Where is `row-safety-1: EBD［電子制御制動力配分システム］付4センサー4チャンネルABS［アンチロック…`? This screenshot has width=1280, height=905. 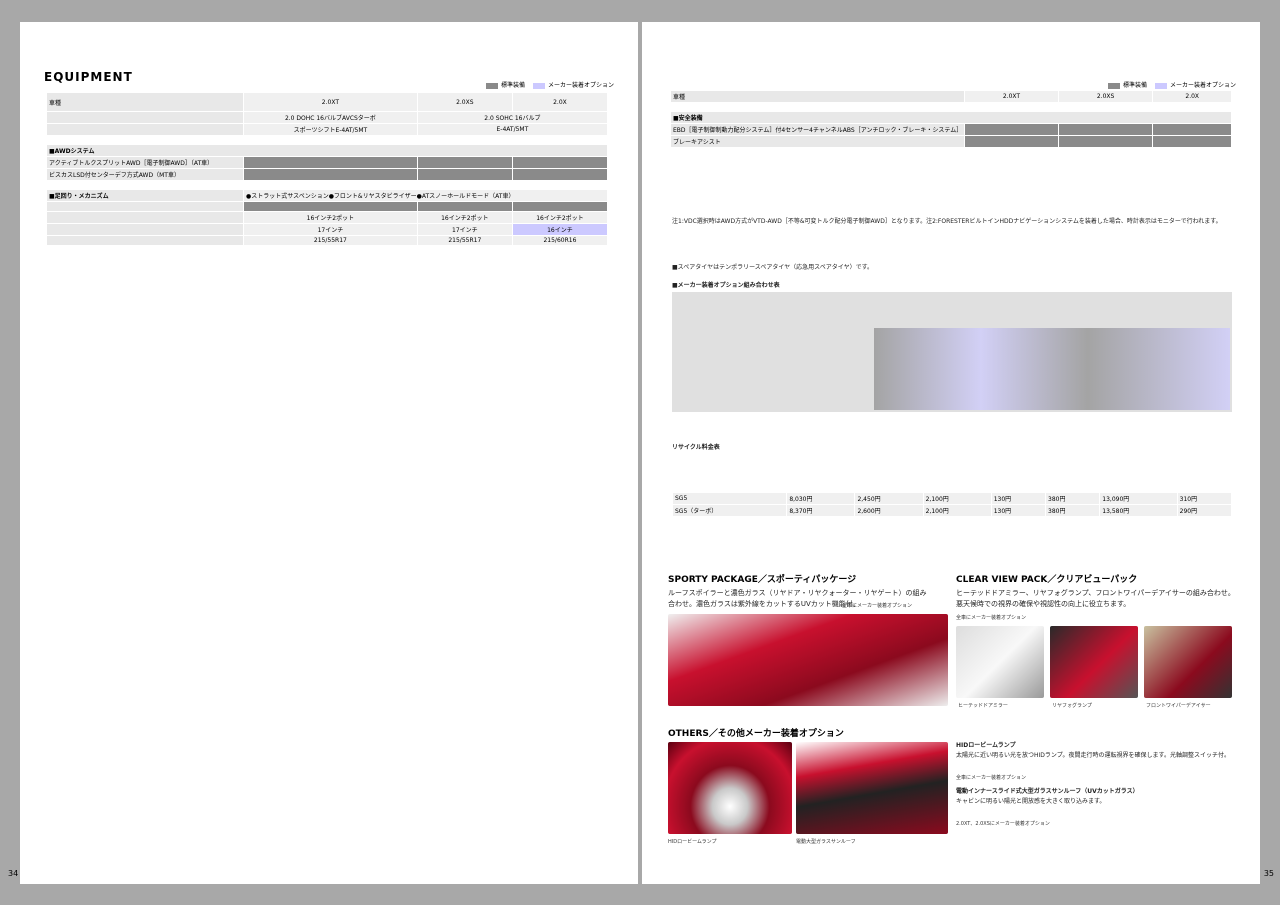 row-safety-1: EBD［電子制御制動力配分システム］付4センサー4チャンネルABS［アンチロック… is located at coordinates (817, 129).